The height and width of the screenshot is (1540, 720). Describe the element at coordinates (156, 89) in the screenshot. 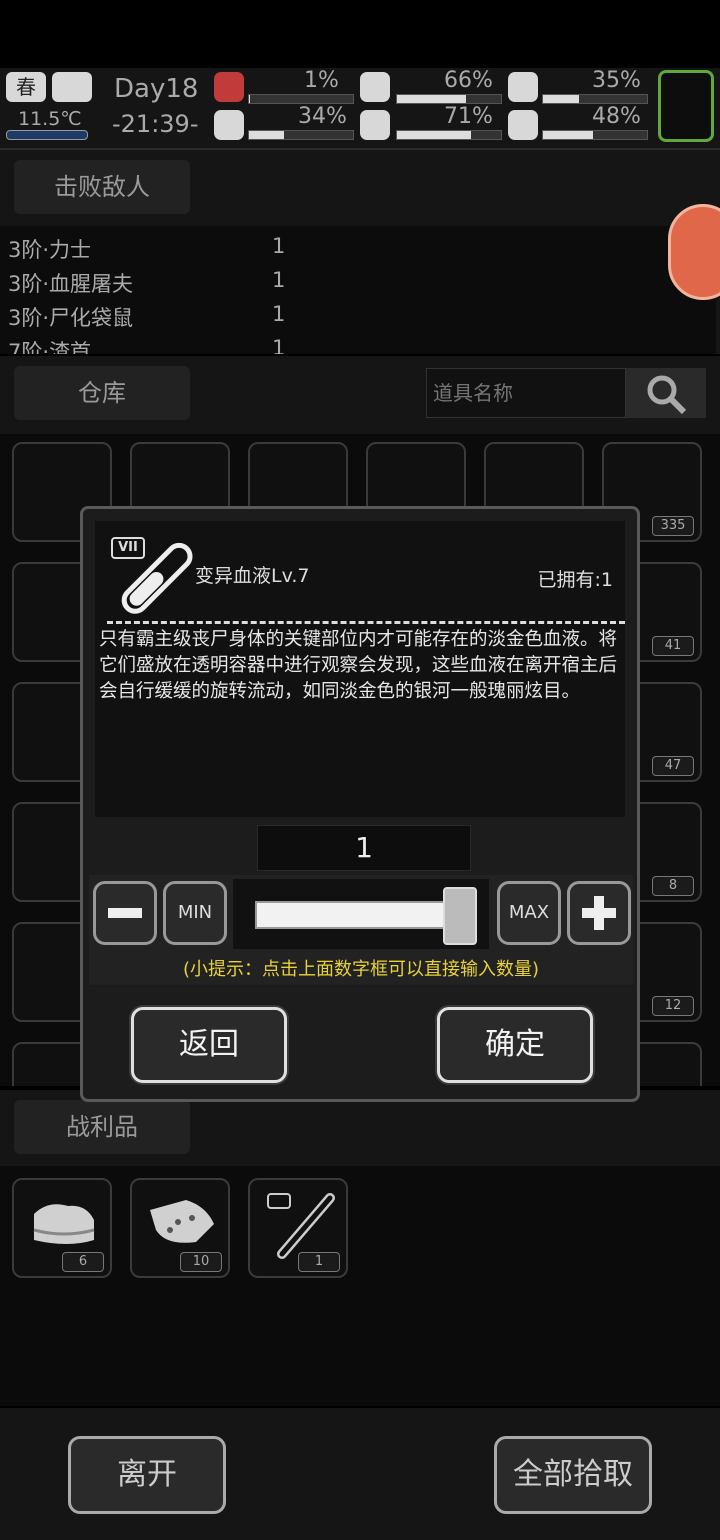

I see `day-label: Day18` at that location.